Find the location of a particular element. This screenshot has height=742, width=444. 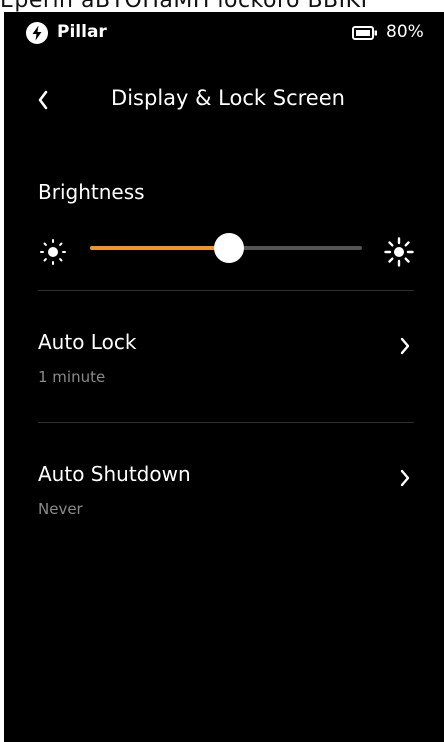

setting-row-auto-lock: Auto Lock 1 minute is located at coordinates (226, 370).